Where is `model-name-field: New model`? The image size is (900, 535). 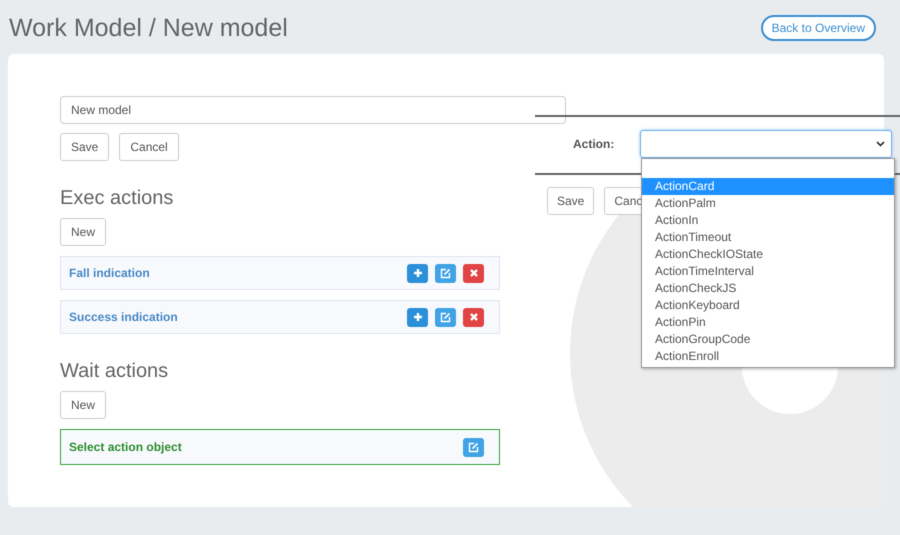 model-name-field: New model is located at coordinates (313, 110).